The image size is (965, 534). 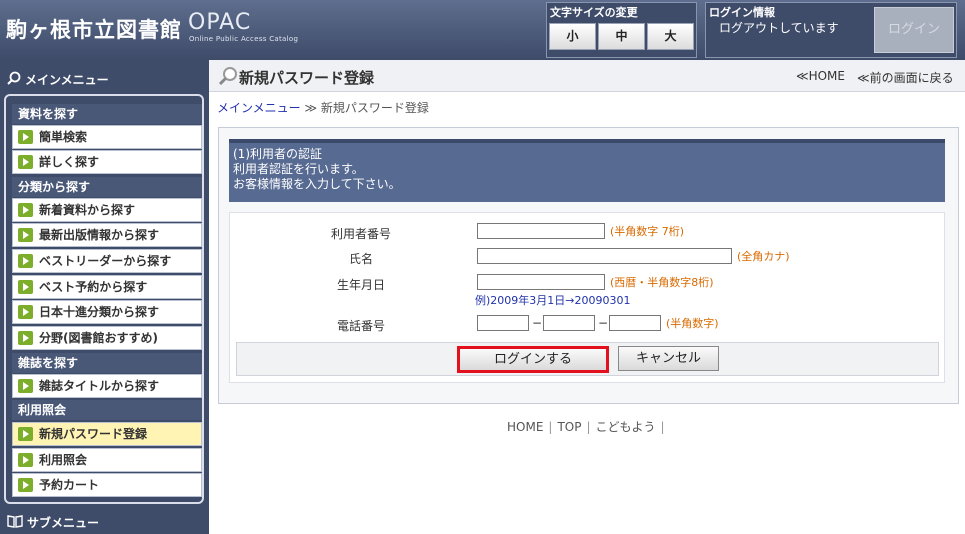 I want to click on font-size-title: 文字サイズの変更, so click(x=594, y=12).